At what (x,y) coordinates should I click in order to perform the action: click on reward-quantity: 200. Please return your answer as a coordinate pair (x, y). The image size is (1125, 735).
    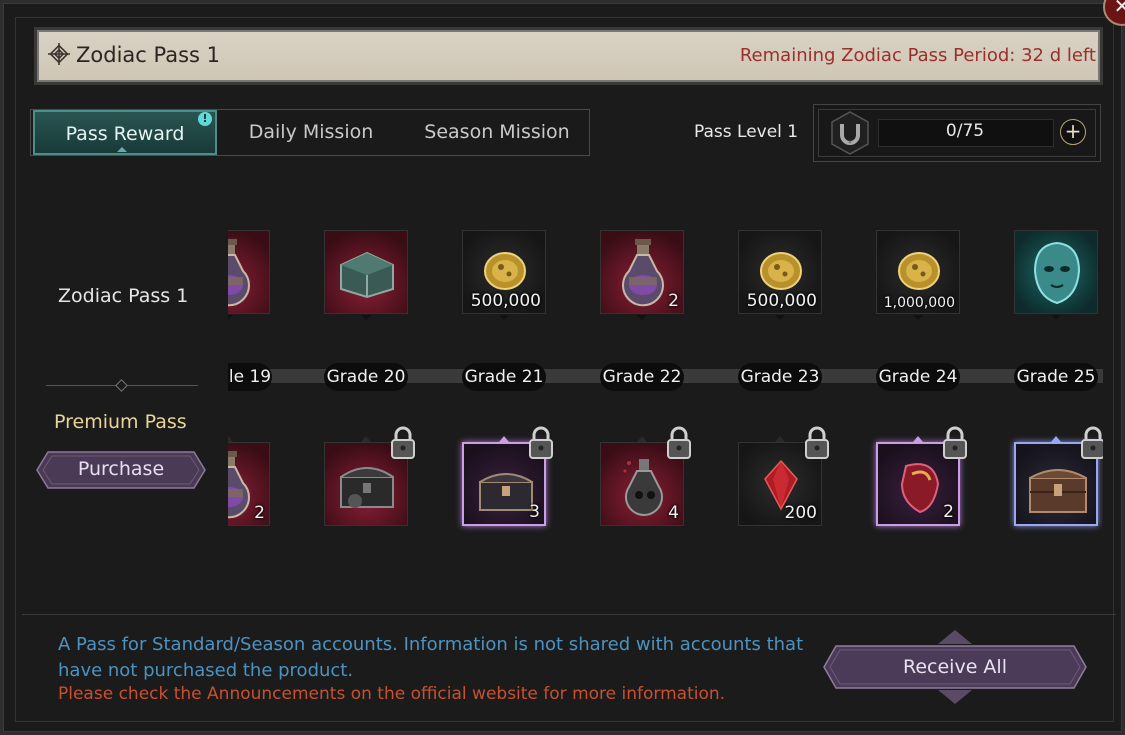
    Looking at the image, I should click on (800, 513).